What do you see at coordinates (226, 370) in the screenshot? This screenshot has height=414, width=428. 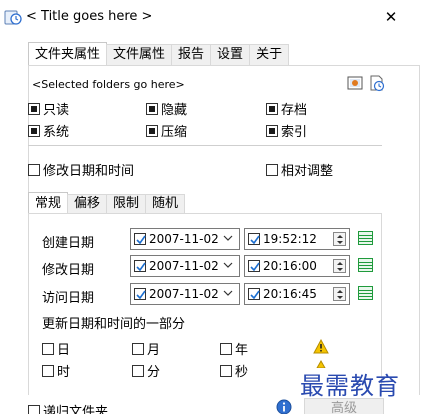 I see `second-box` at bounding box center [226, 370].